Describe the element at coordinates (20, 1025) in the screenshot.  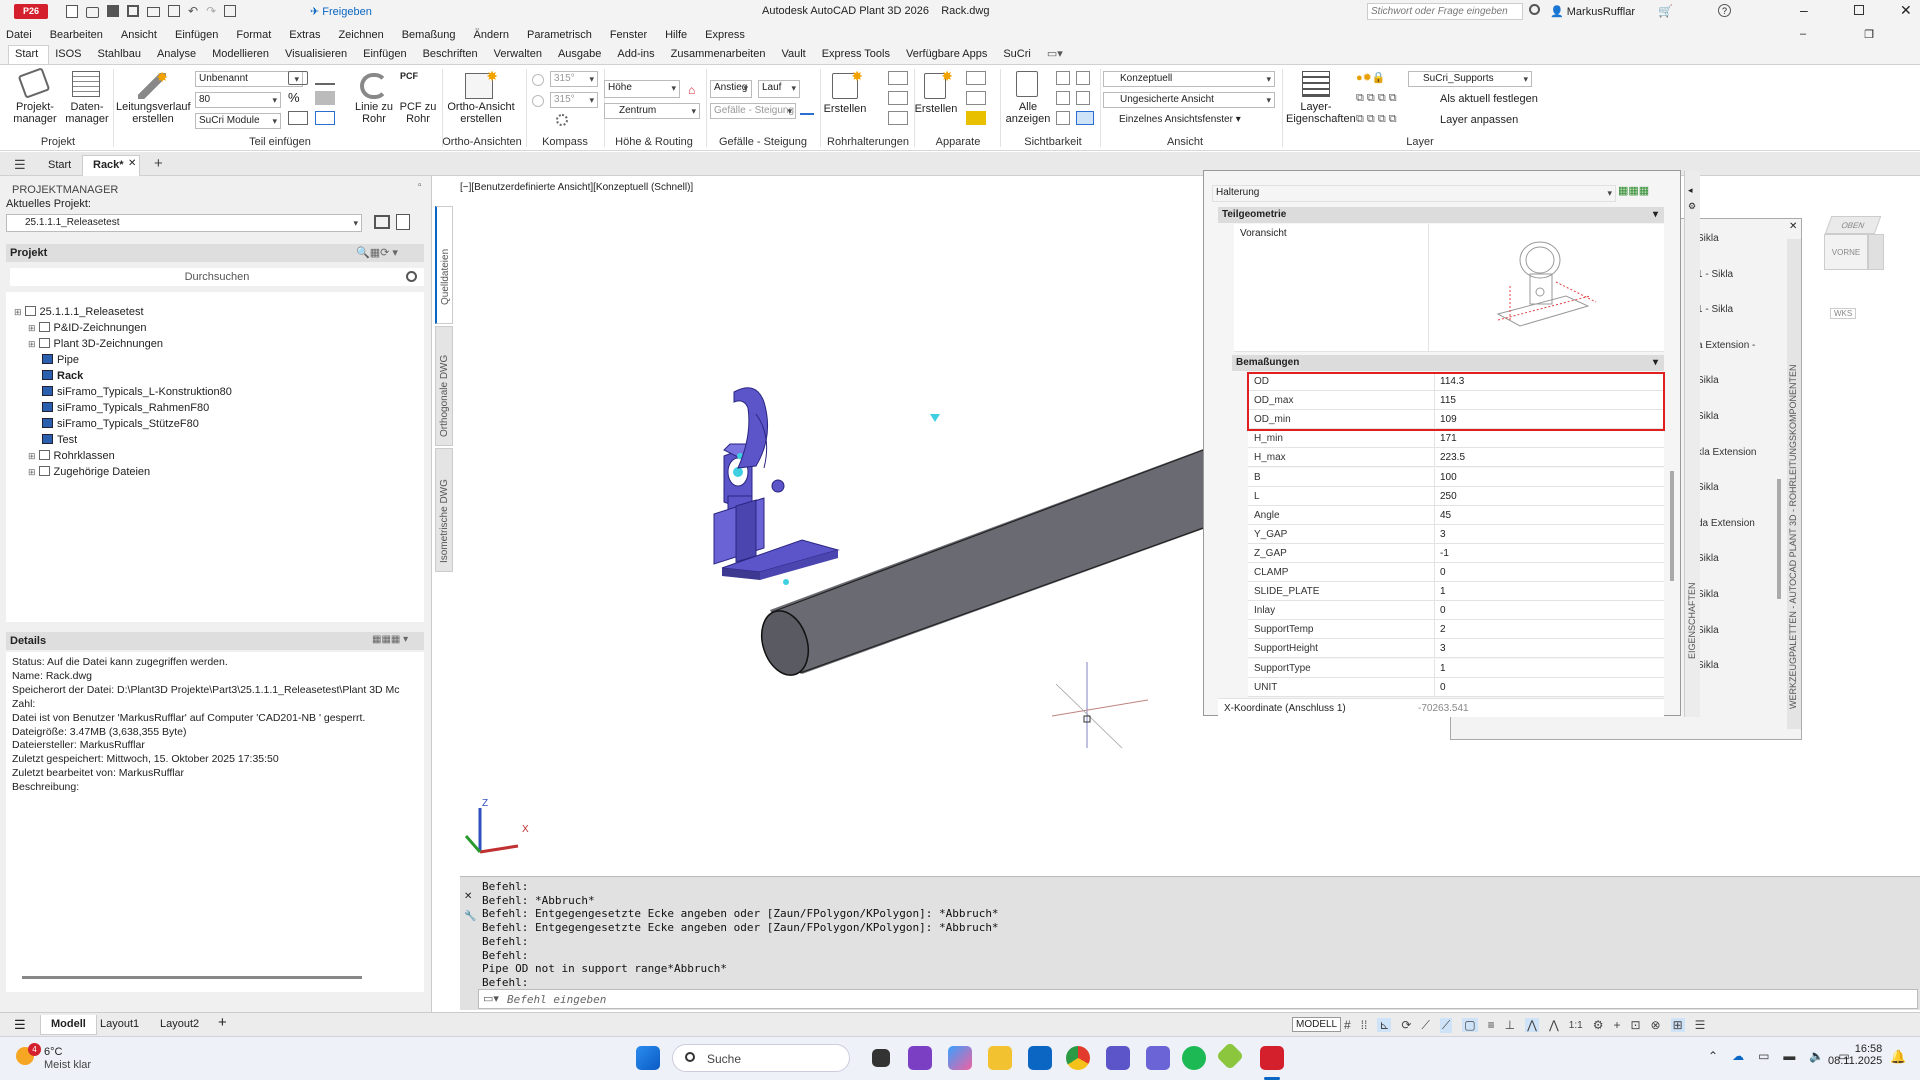
I see `layout-menu-icon: ☰` at that location.